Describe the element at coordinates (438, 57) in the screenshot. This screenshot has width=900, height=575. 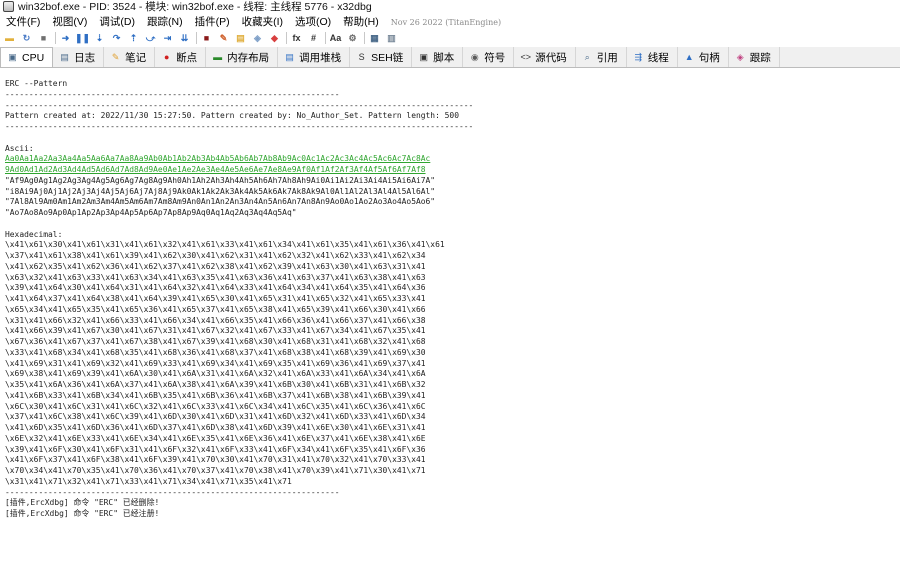
I see `tab-script: ▣ 脚本` at that location.